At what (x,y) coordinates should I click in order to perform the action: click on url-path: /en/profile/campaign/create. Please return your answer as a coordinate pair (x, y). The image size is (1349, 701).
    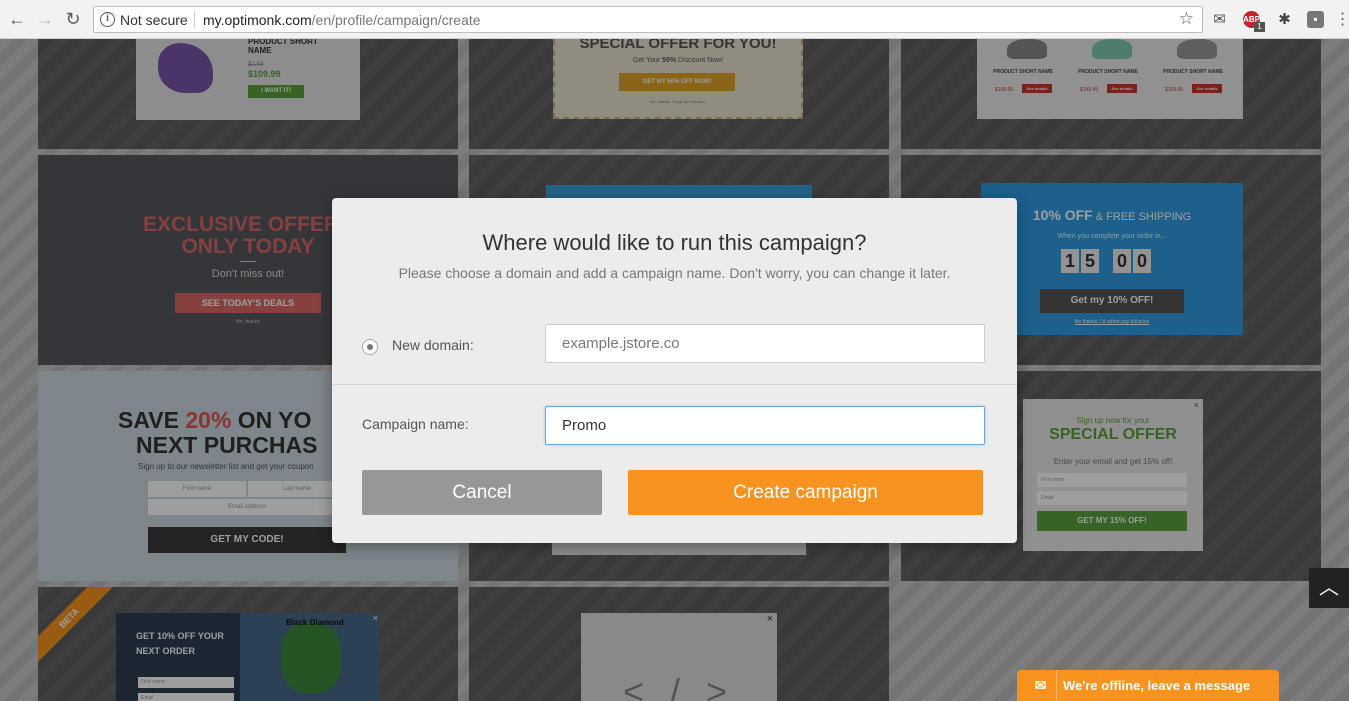
    Looking at the image, I should click on (396, 20).